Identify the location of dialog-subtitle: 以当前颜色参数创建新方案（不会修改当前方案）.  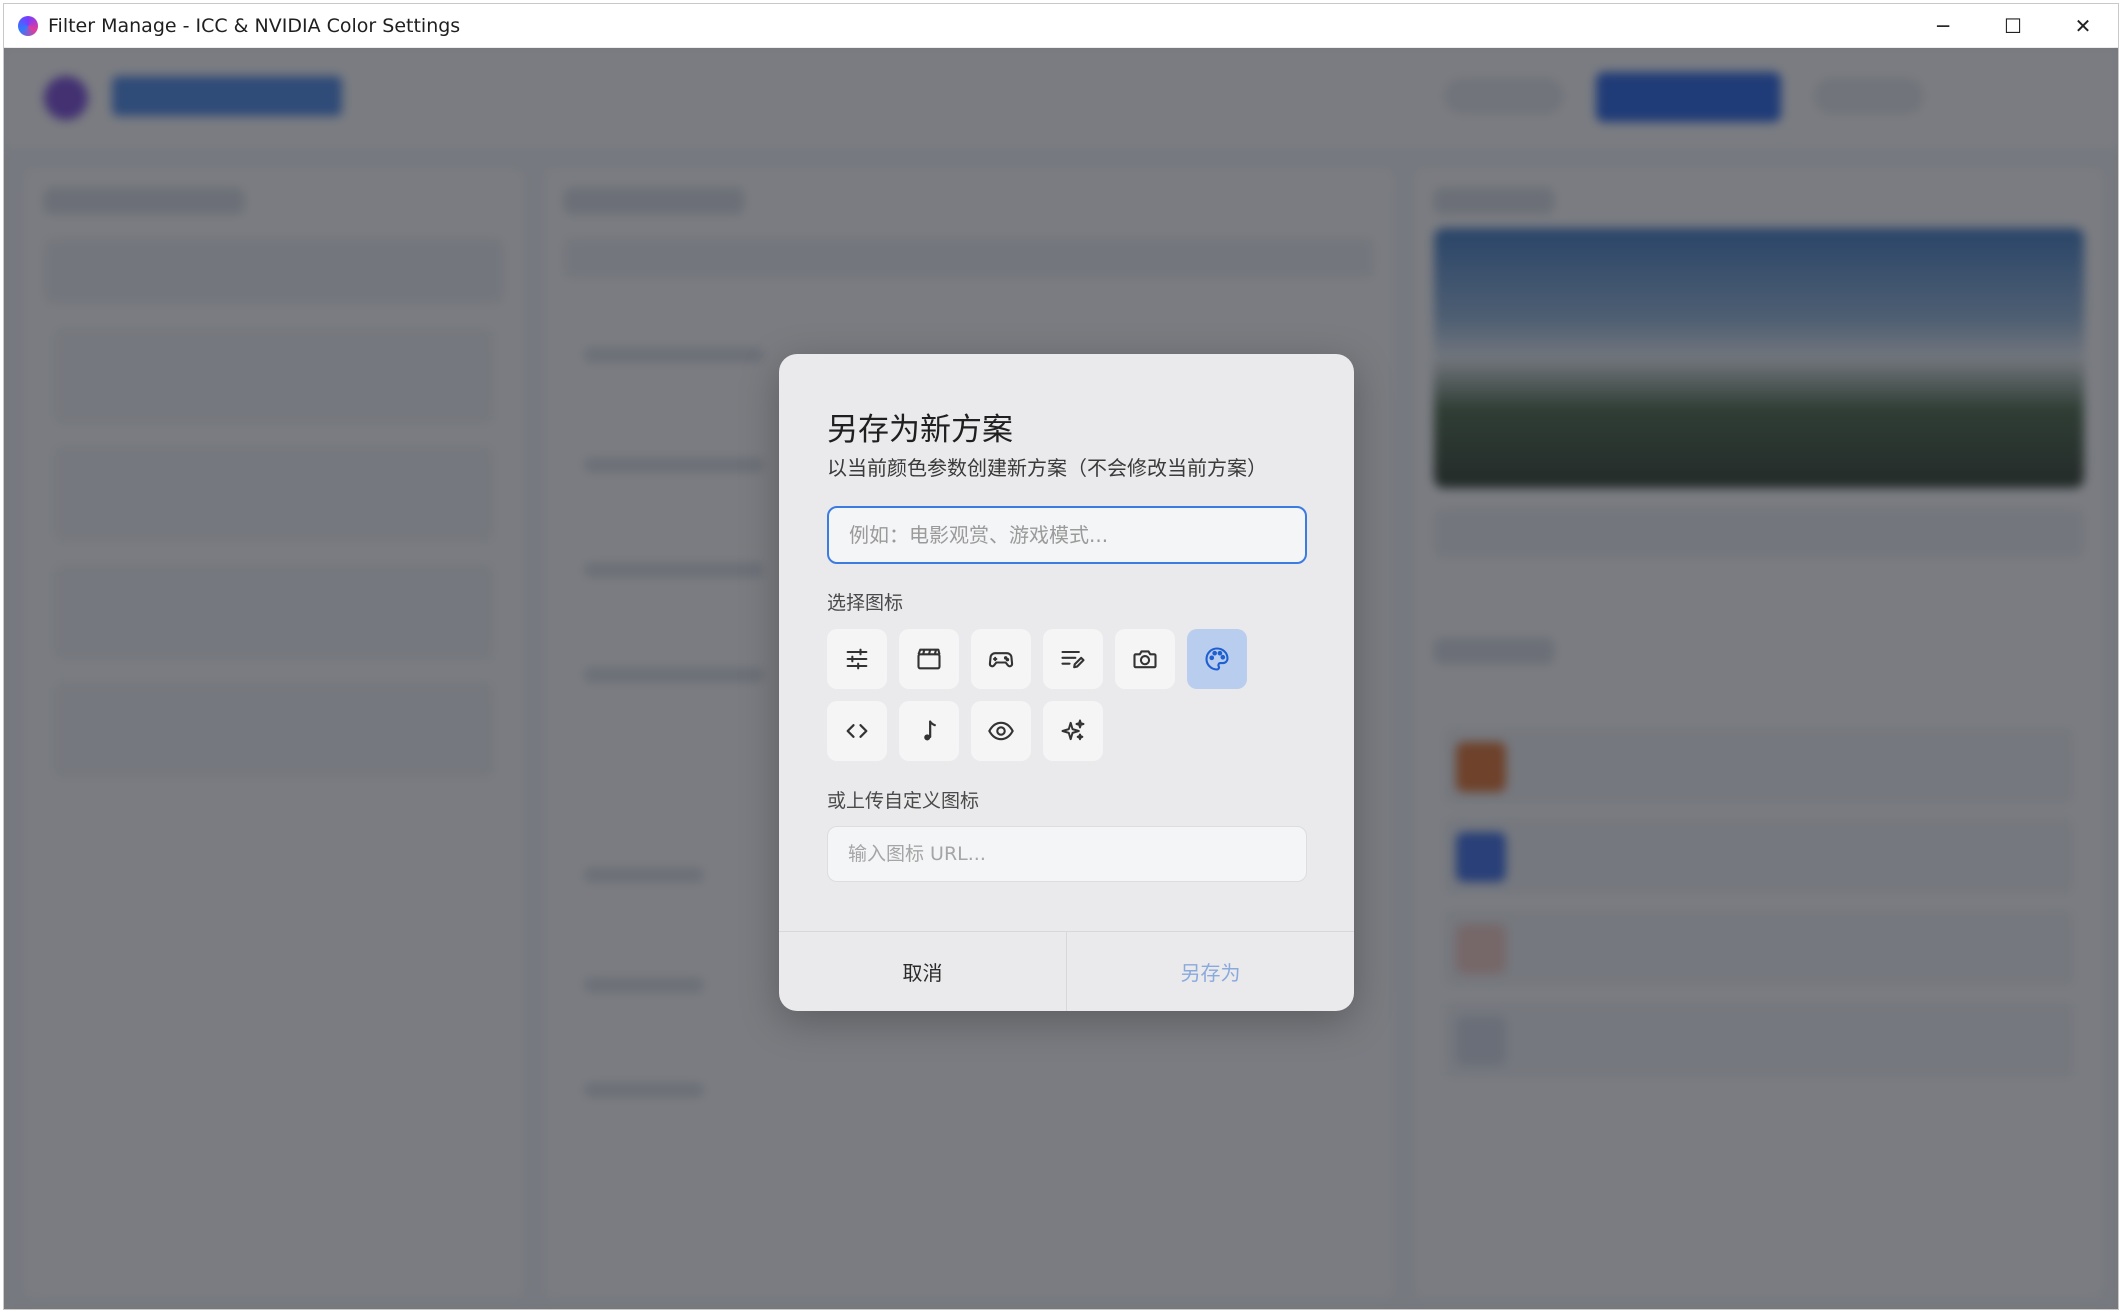
(1047, 468).